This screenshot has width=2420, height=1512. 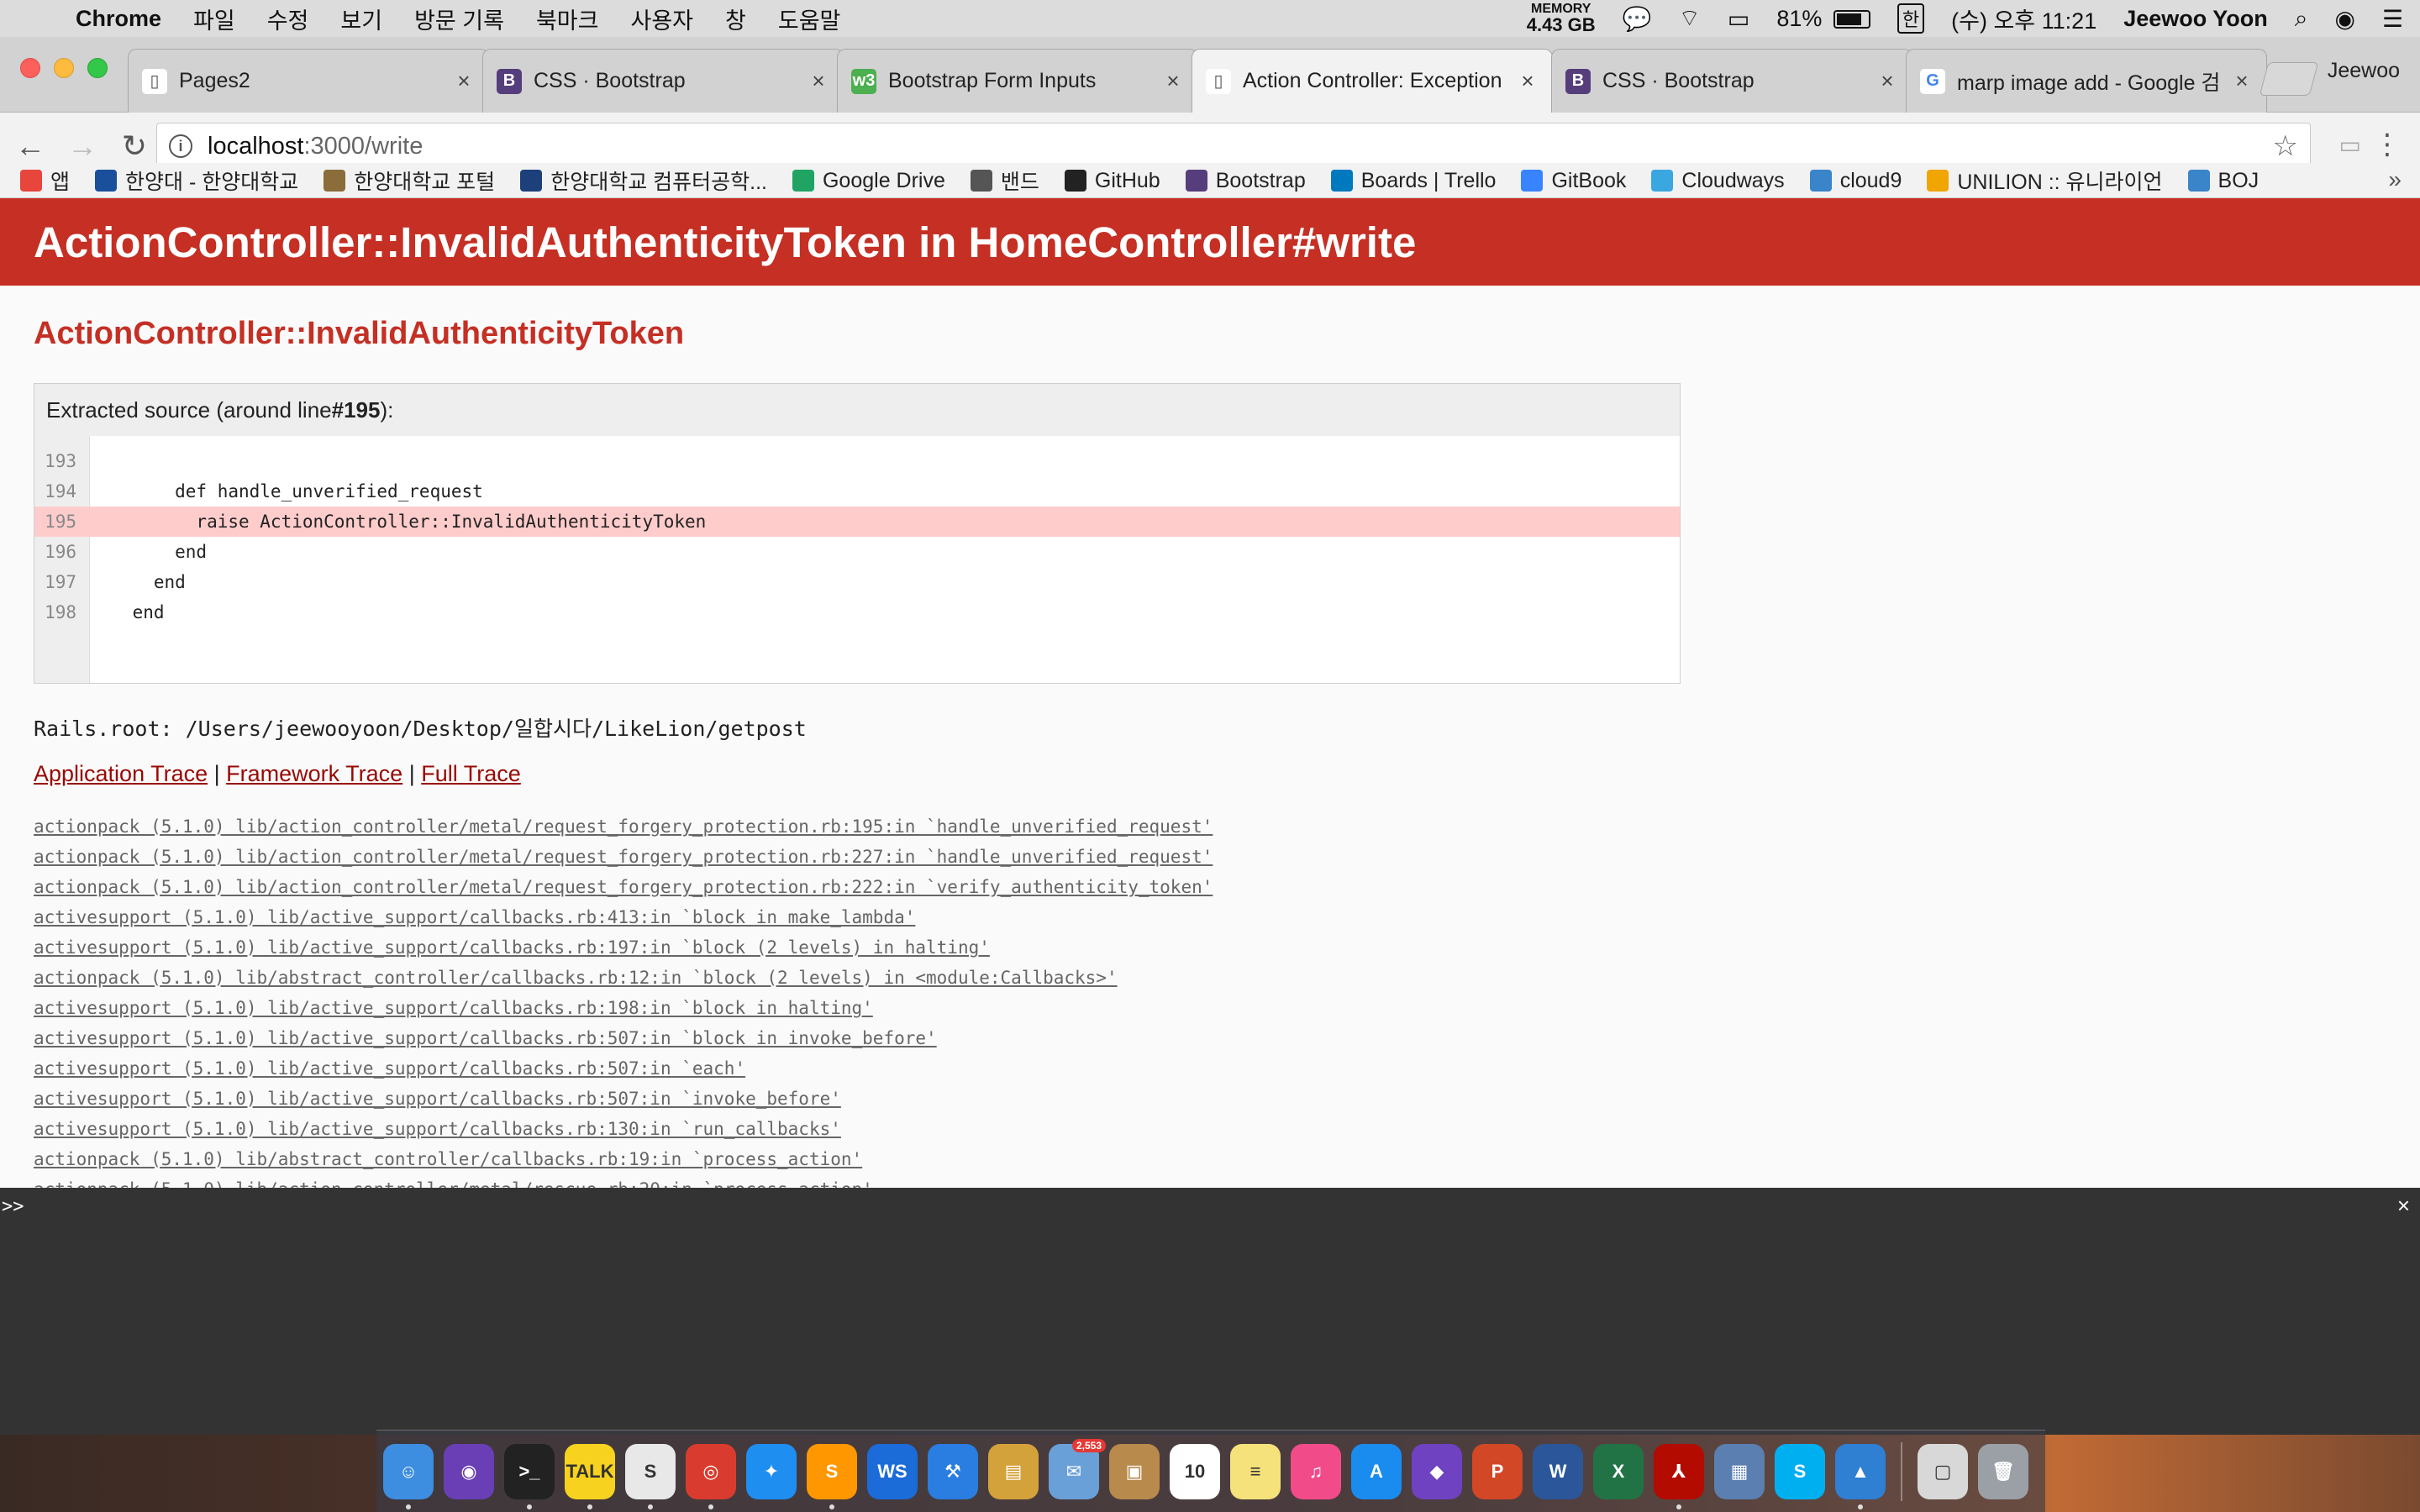 I want to click on contacts-icon: ▣, so click(x=1134, y=1471).